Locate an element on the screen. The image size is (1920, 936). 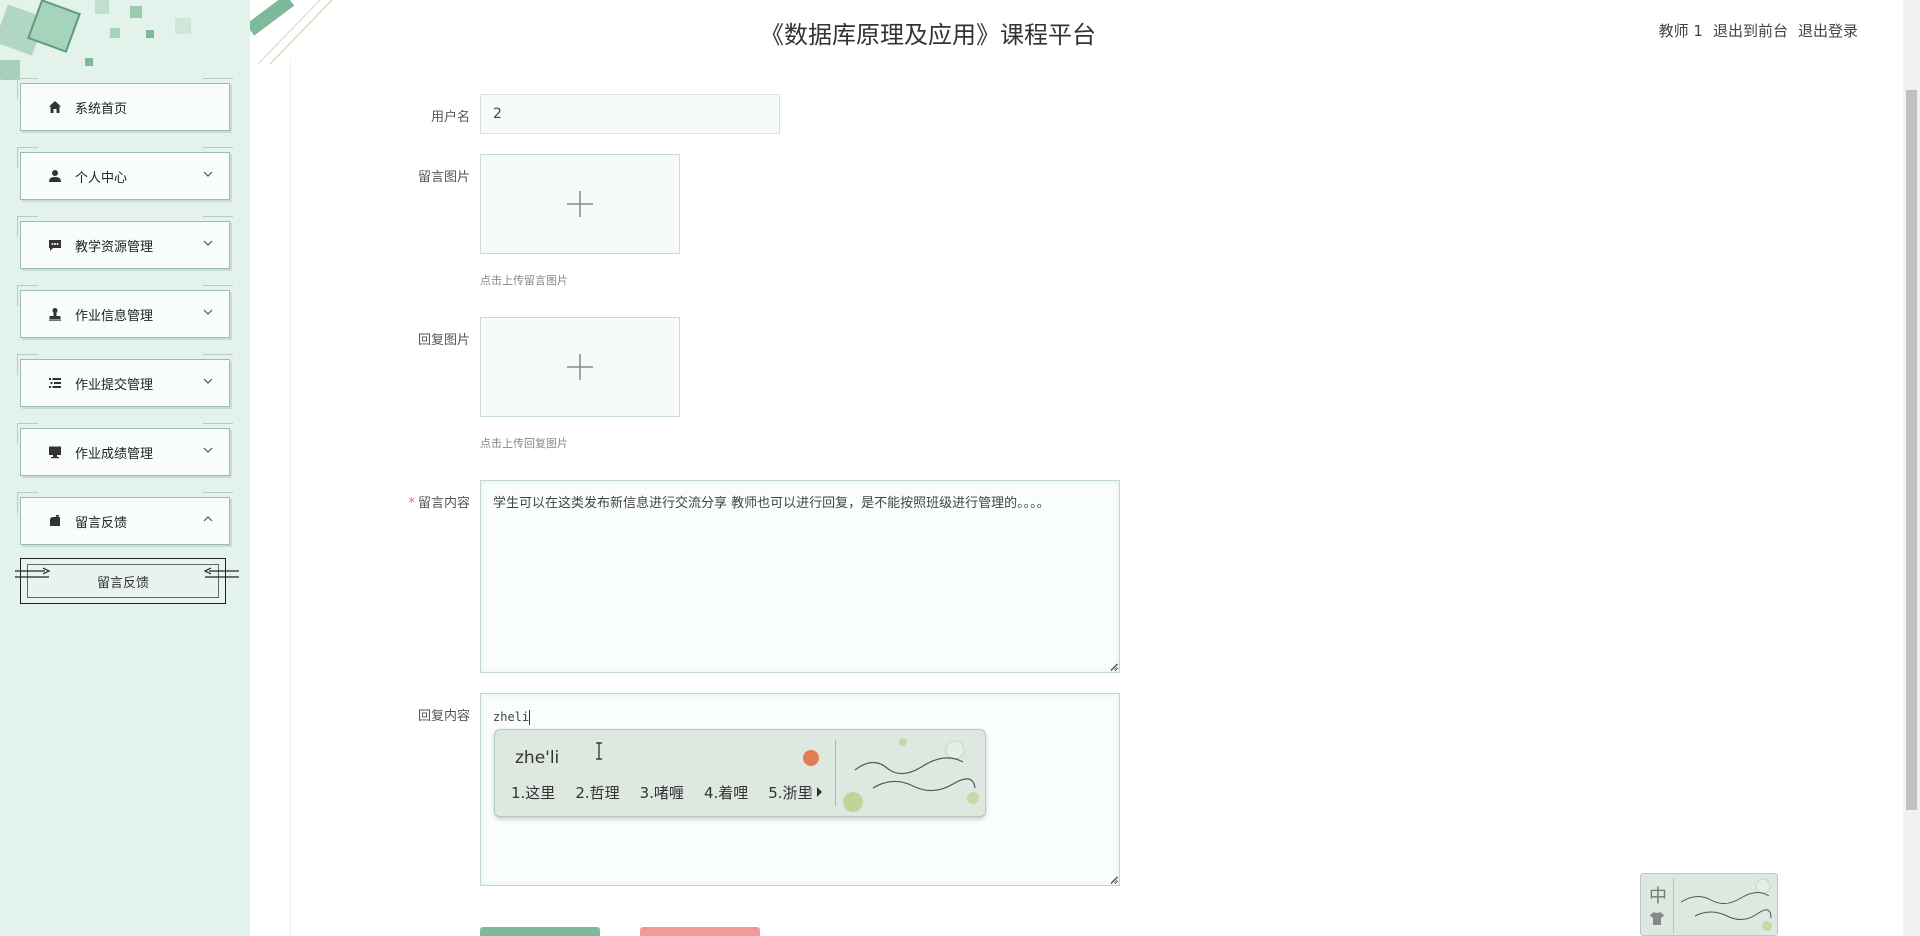
current-user: 教师 1 is located at coordinates (1680, 31).